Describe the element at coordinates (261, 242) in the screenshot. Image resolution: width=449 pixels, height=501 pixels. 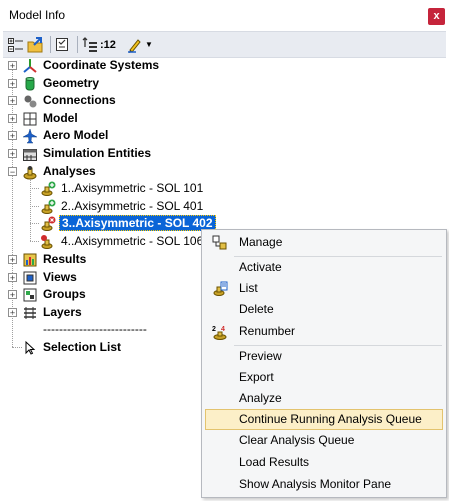
I see `menu-item-label: Manage` at that location.